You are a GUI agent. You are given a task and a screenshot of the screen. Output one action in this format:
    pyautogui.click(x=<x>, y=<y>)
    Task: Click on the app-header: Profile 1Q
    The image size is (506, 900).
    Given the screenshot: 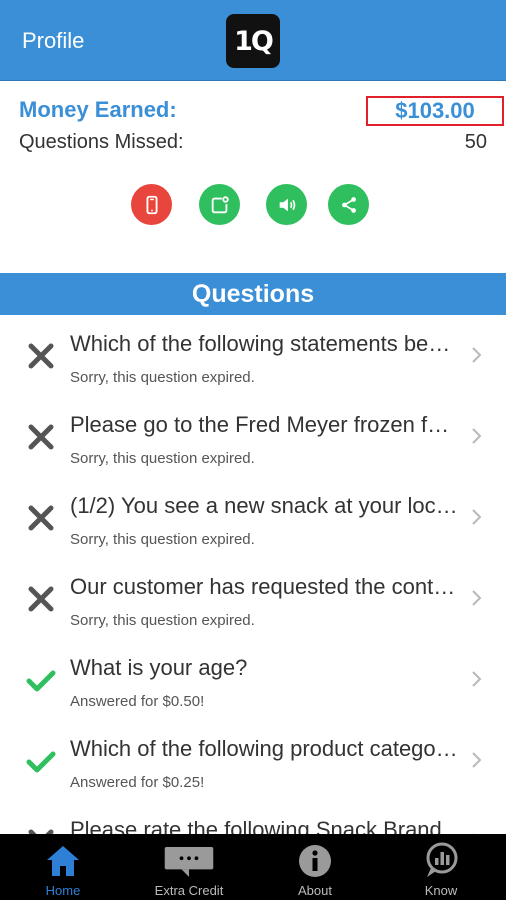 What is the action you would take?
    pyautogui.click(x=253, y=40)
    